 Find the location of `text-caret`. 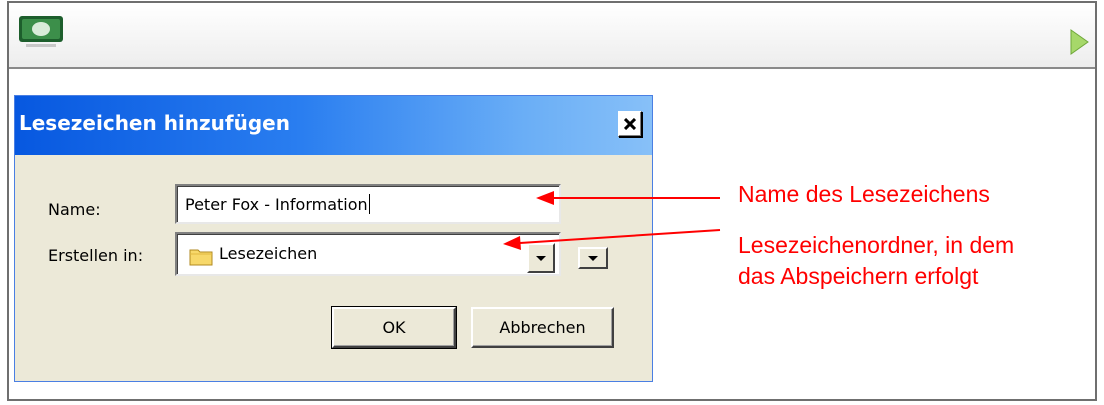

text-caret is located at coordinates (369, 204).